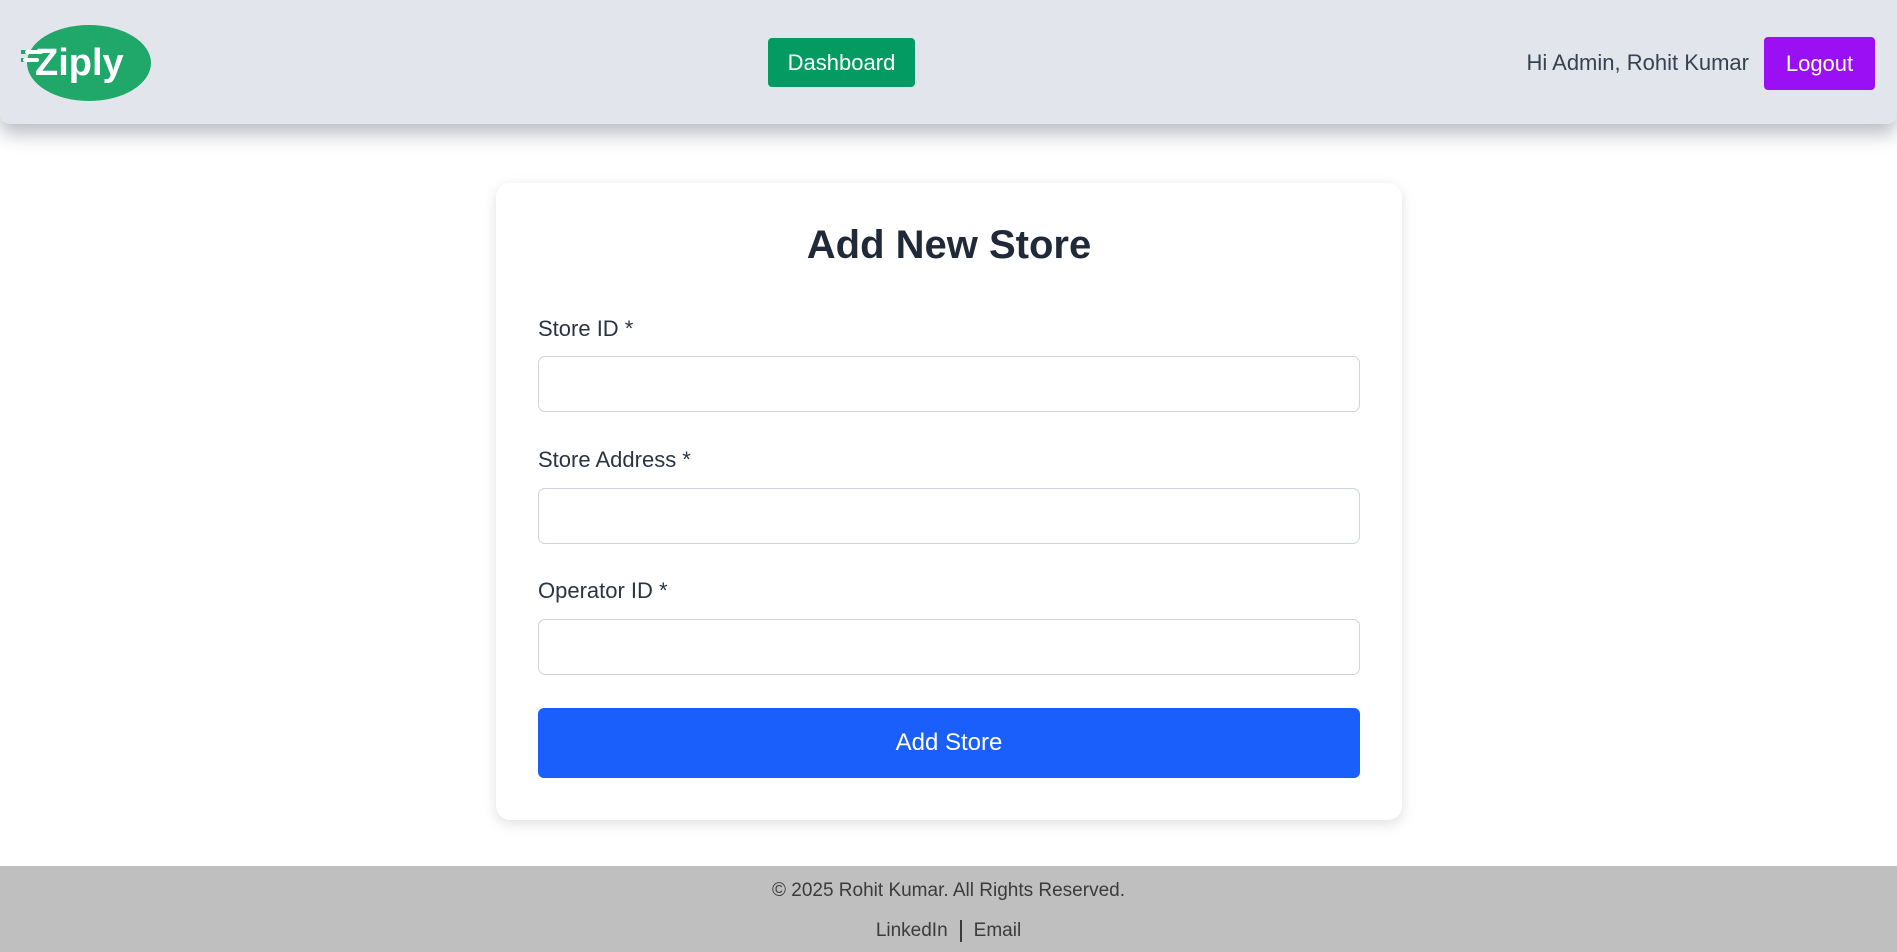 This screenshot has width=1897, height=952. I want to click on store-address-label: Store Address *, so click(614, 459).